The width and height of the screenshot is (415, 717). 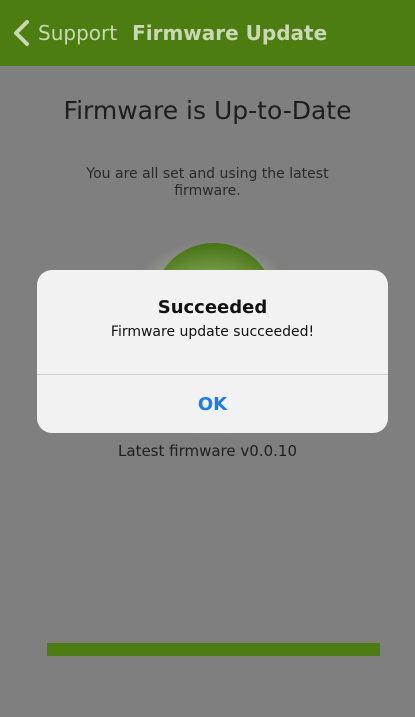 I want to click on latest-firmware-label: Latest firmware v0.0.10, so click(x=207, y=451).